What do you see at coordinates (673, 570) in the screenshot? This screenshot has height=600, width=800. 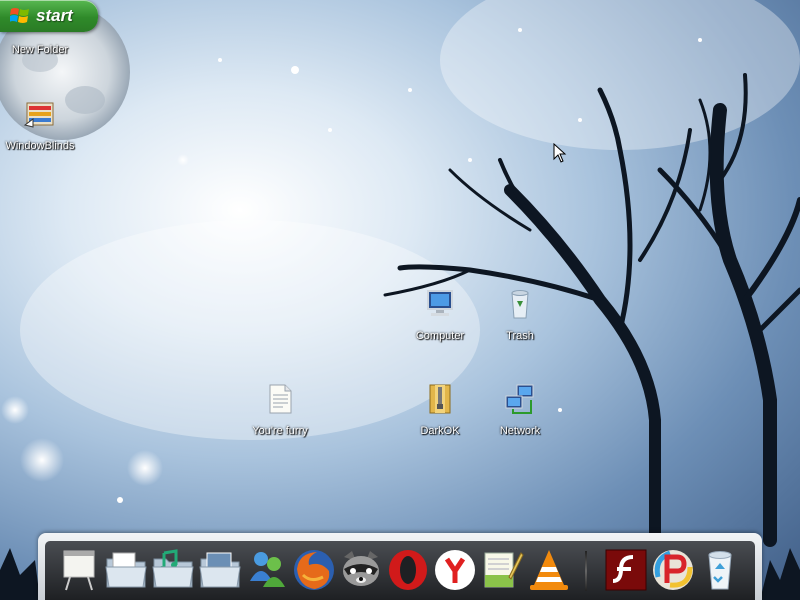 I see `paint-p-icon` at bounding box center [673, 570].